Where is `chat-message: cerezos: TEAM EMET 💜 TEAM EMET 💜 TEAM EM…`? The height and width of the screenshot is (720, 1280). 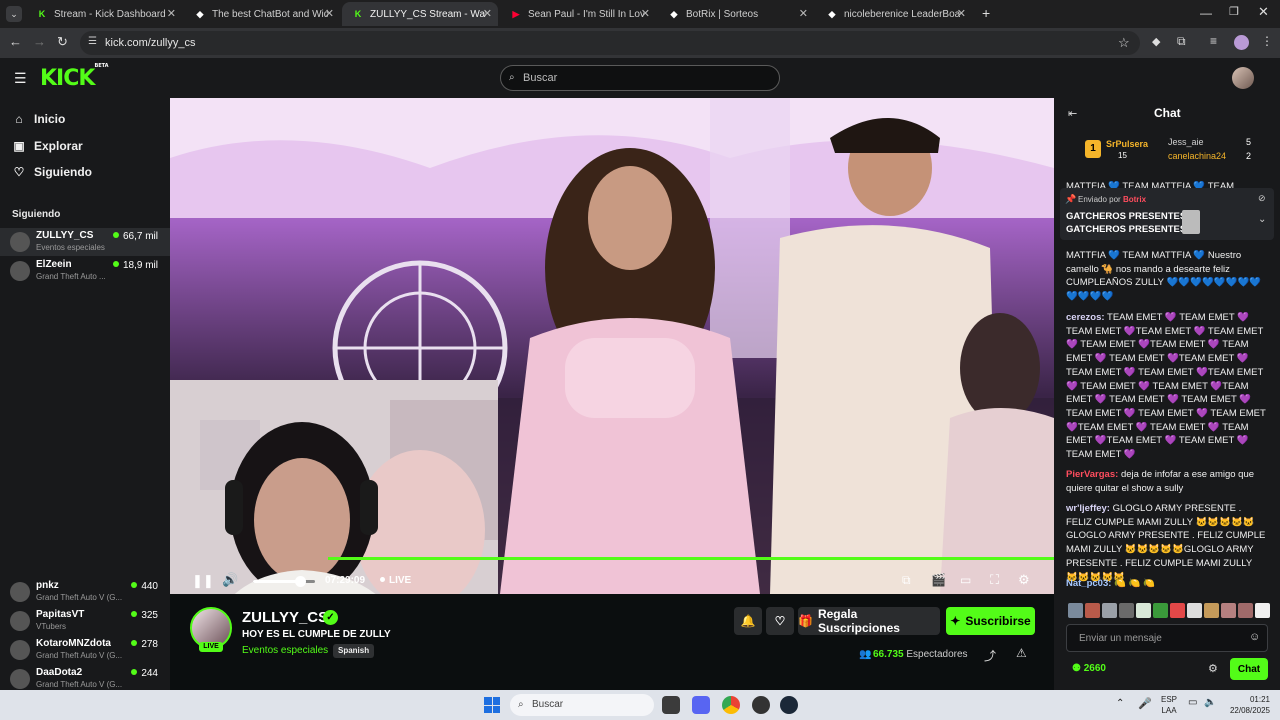
chat-message: cerezos: TEAM EMET 💜 TEAM EMET 💜 TEAM EM… is located at coordinates (1166, 386).